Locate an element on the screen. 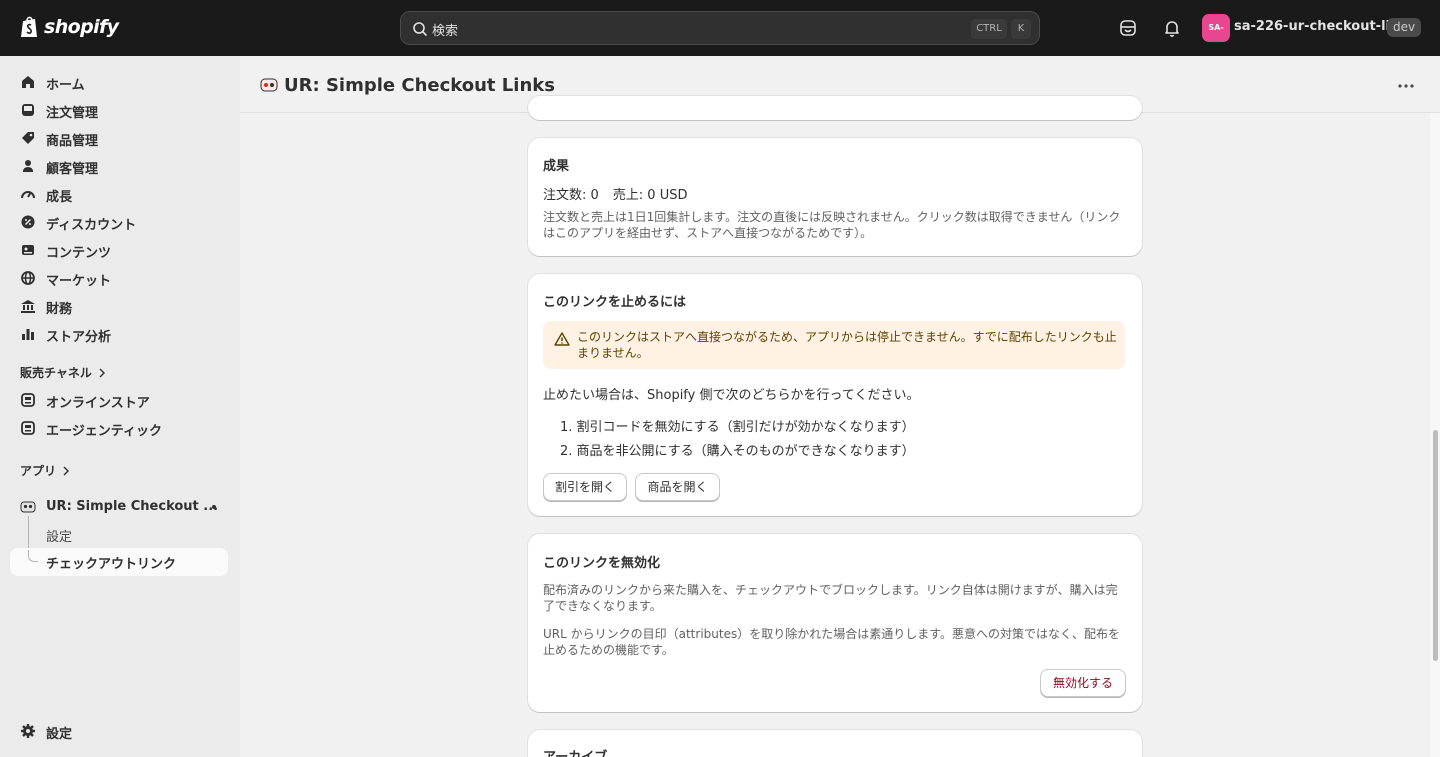 The image size is (1440, 757). person-icon is located at coordinates (28, 166).